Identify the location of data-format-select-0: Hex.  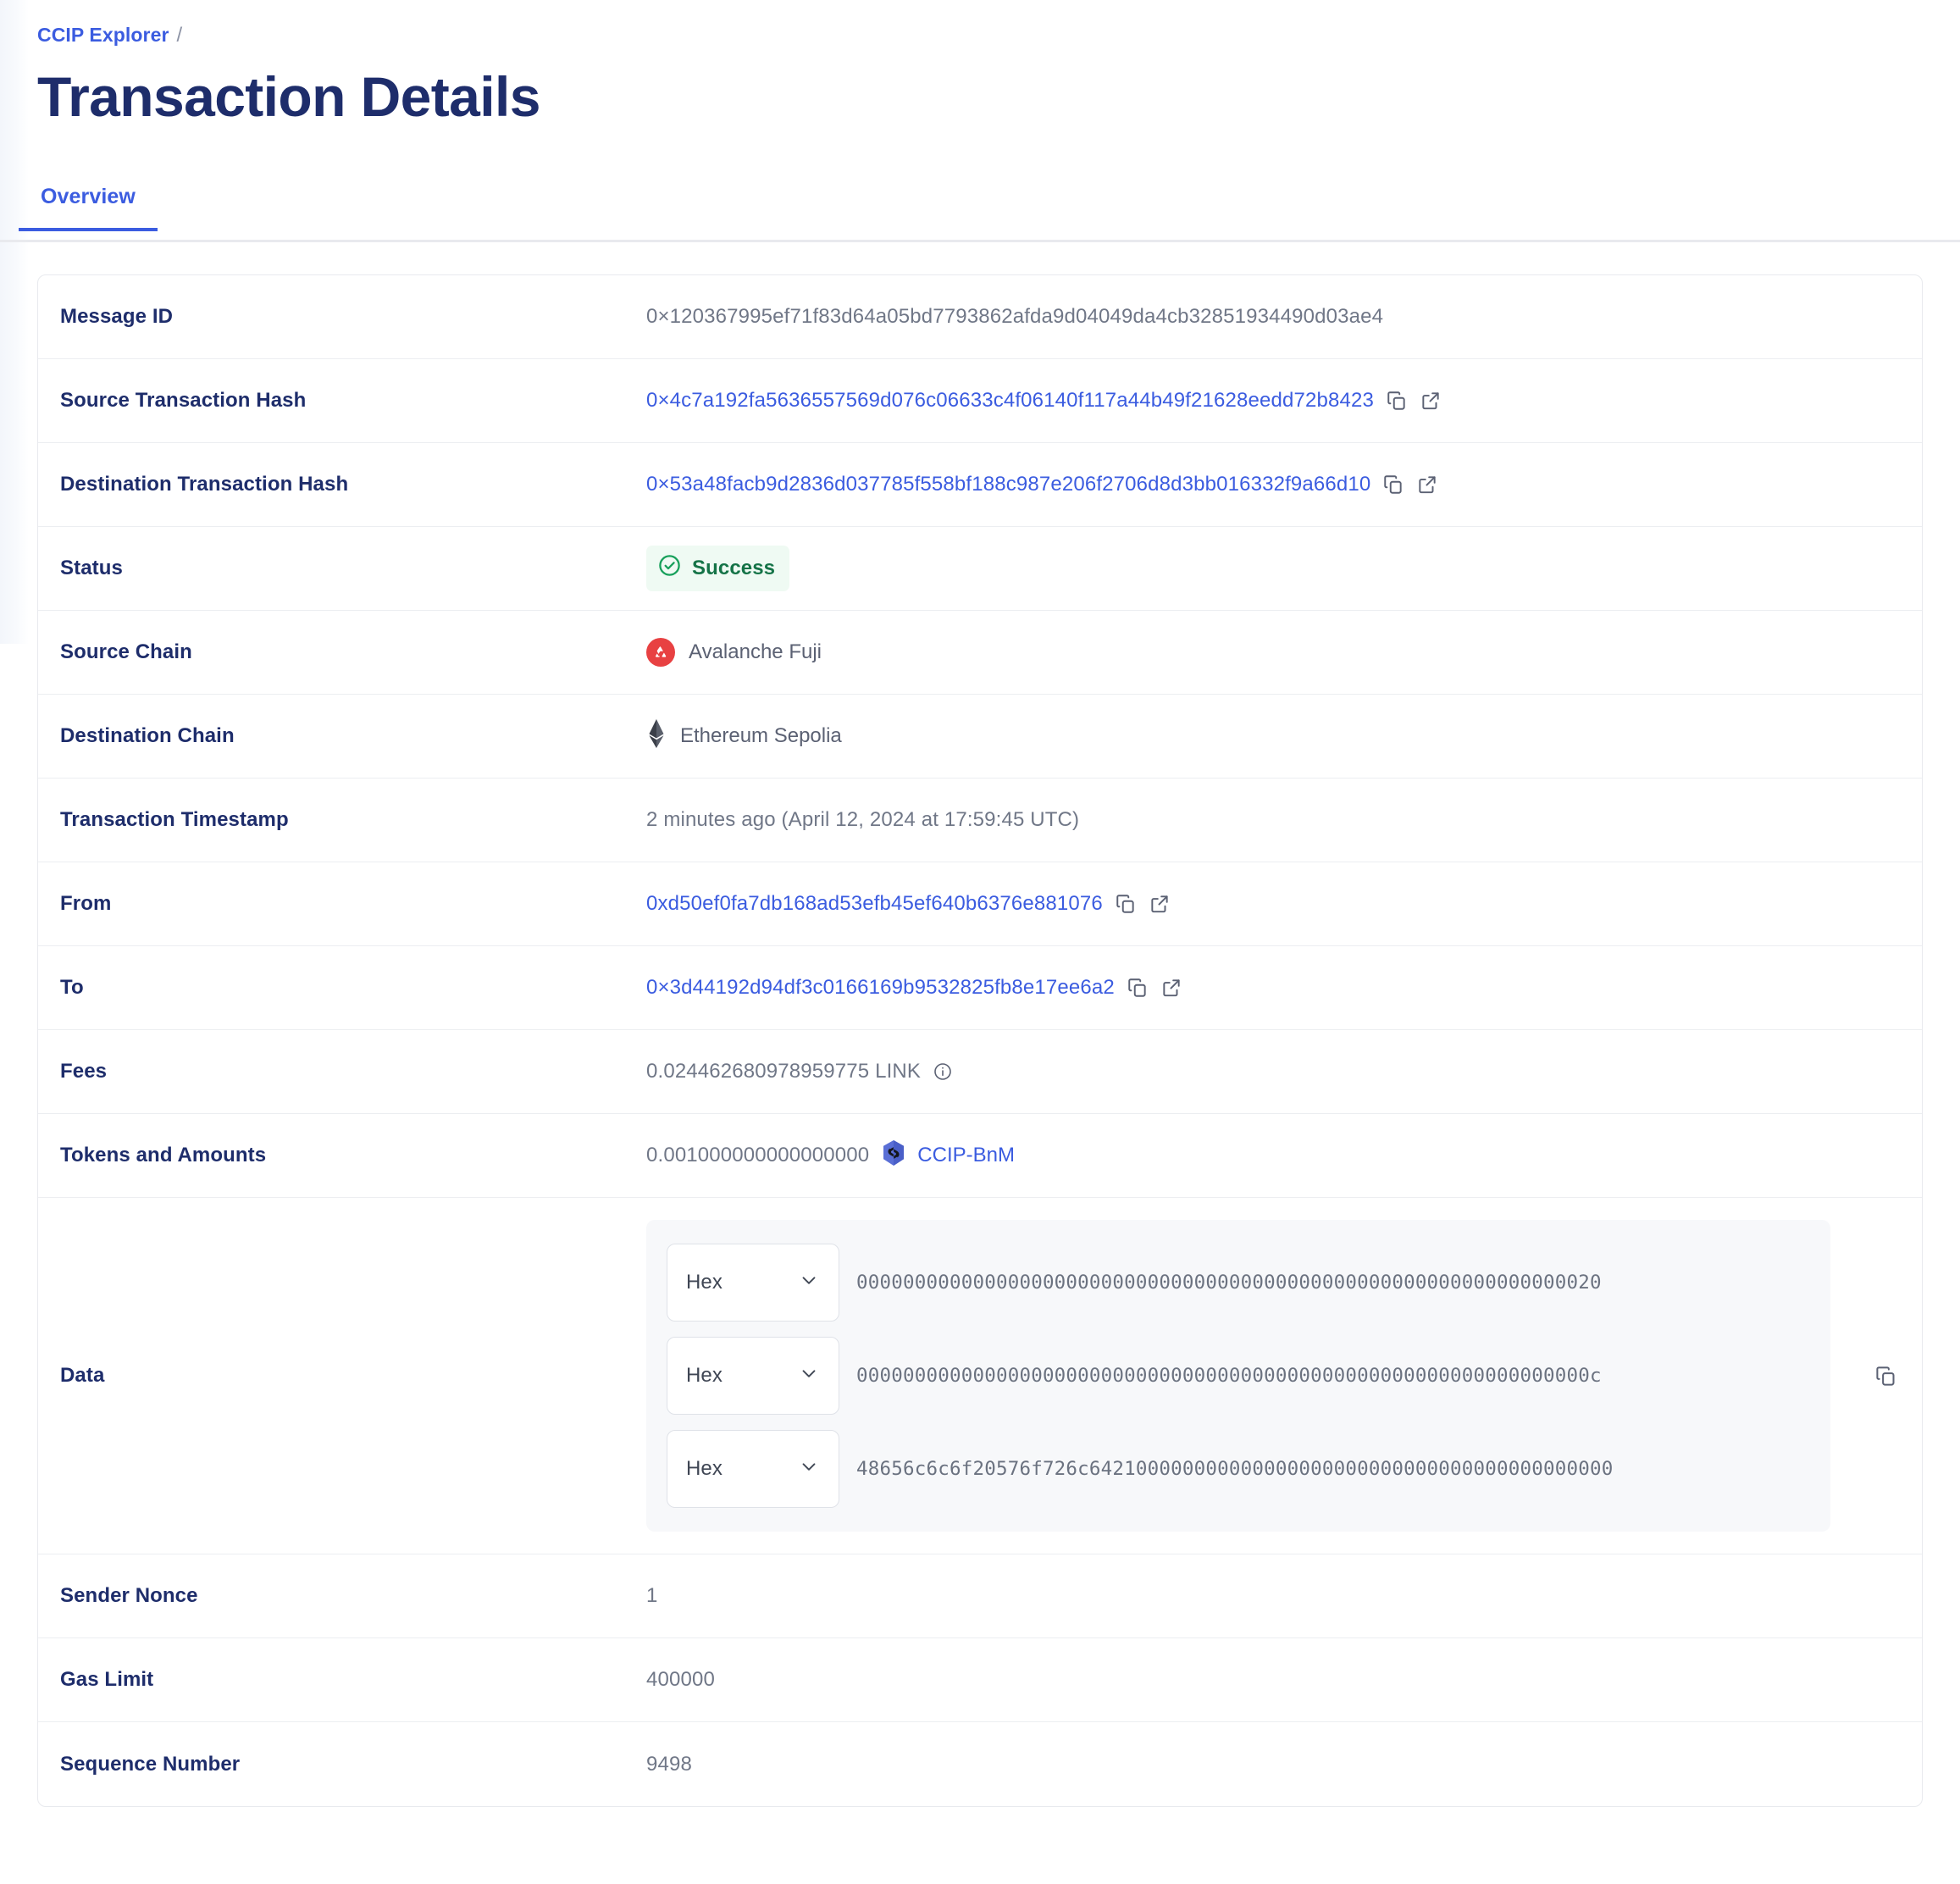
(753, 1283).